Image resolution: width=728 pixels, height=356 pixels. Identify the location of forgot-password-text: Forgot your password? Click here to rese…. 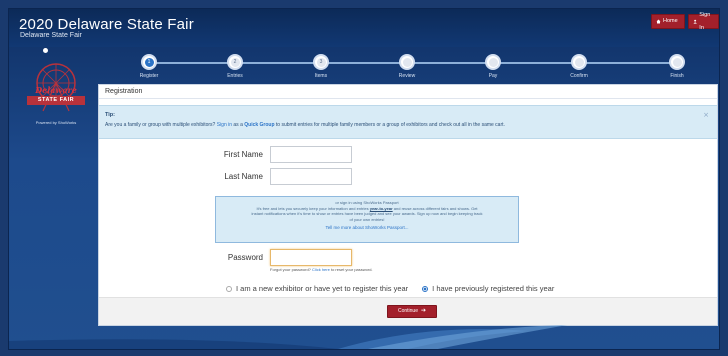
(321, 269).